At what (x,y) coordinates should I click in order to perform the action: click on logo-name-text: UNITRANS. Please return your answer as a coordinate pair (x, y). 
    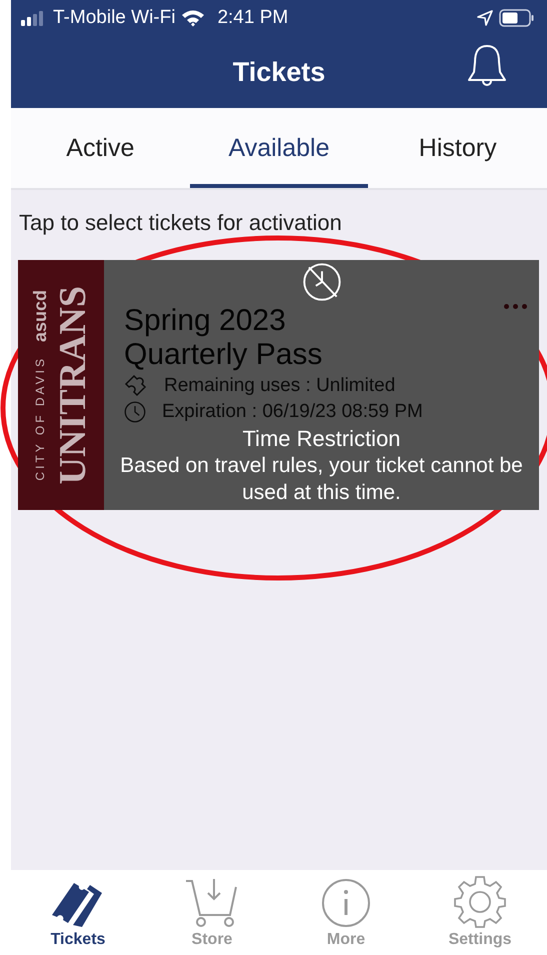
    Looking at the image, I should click on (72, 385).